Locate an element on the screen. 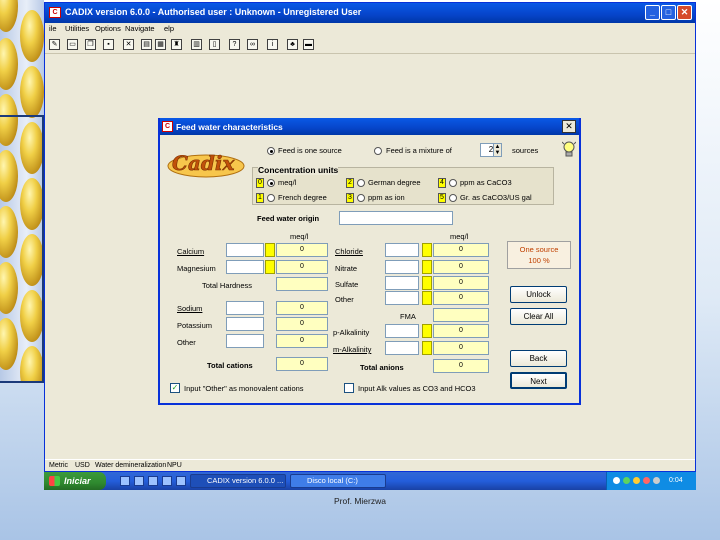  radio-unit-ppm-caco3 is located at coordinates (453, 183).